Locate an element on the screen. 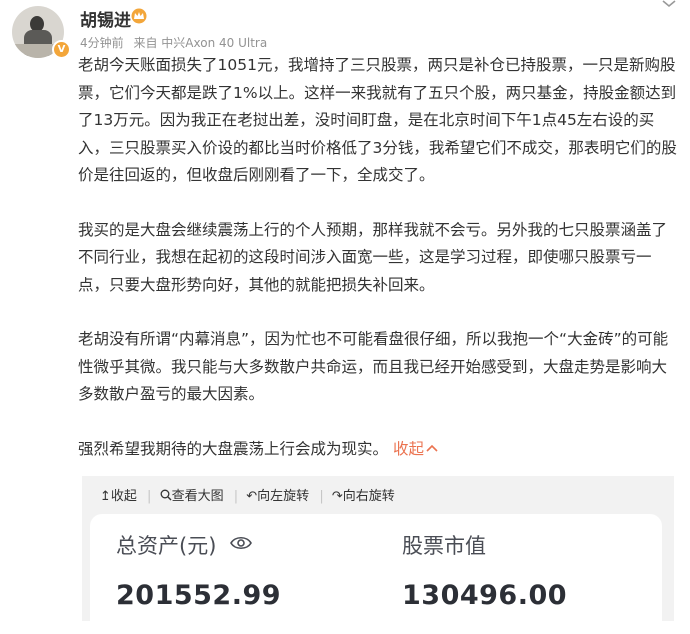 The height and width of the screenshot is (634, 690). crown-icon is located at coordinates (139, 16).